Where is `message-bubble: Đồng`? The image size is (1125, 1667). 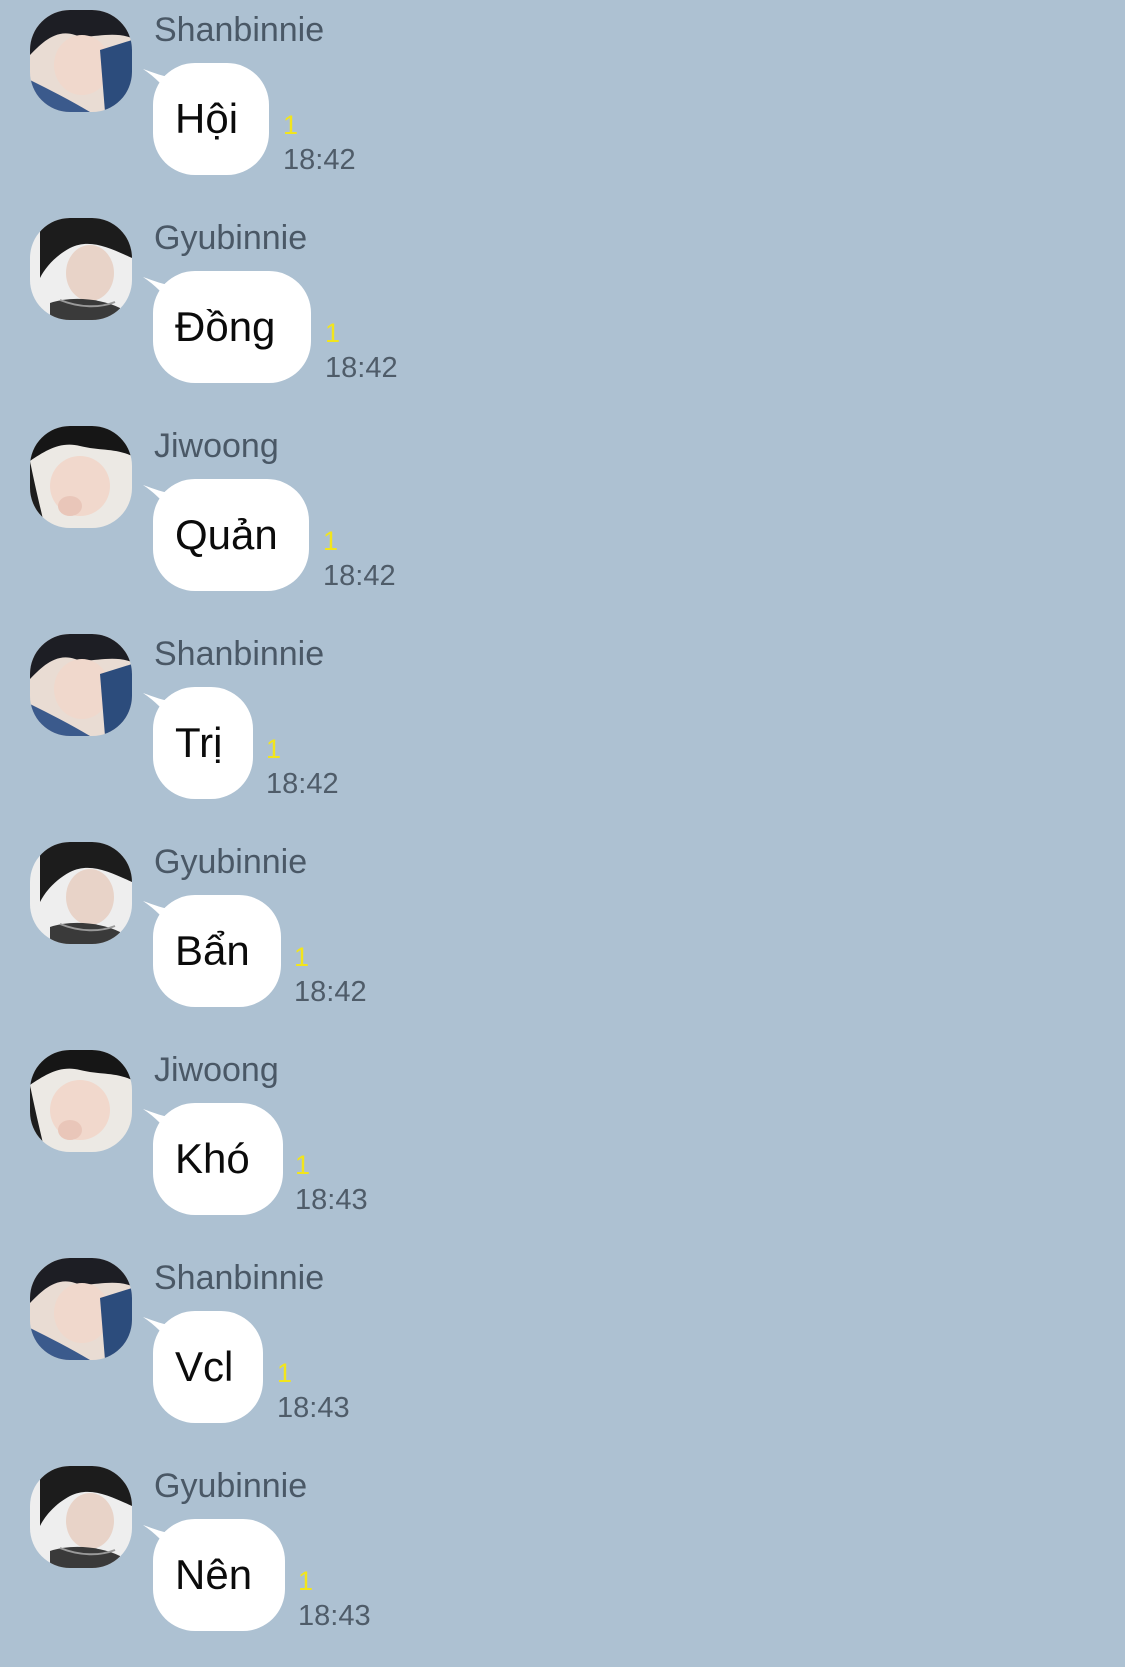 message-bubble: Đồng is located at coordinates (232, 327).